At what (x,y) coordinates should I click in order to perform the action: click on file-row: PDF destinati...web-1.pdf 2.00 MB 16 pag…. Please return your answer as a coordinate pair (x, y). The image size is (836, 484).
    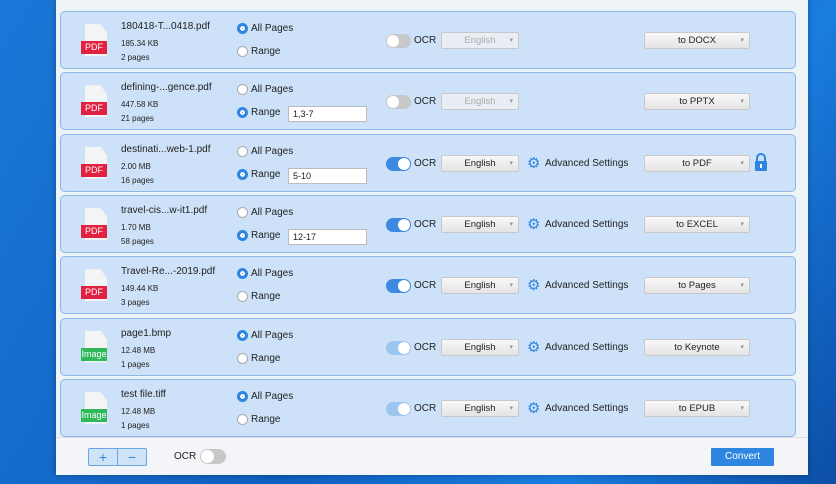
    Looking at the image, I should click on (428, 162).